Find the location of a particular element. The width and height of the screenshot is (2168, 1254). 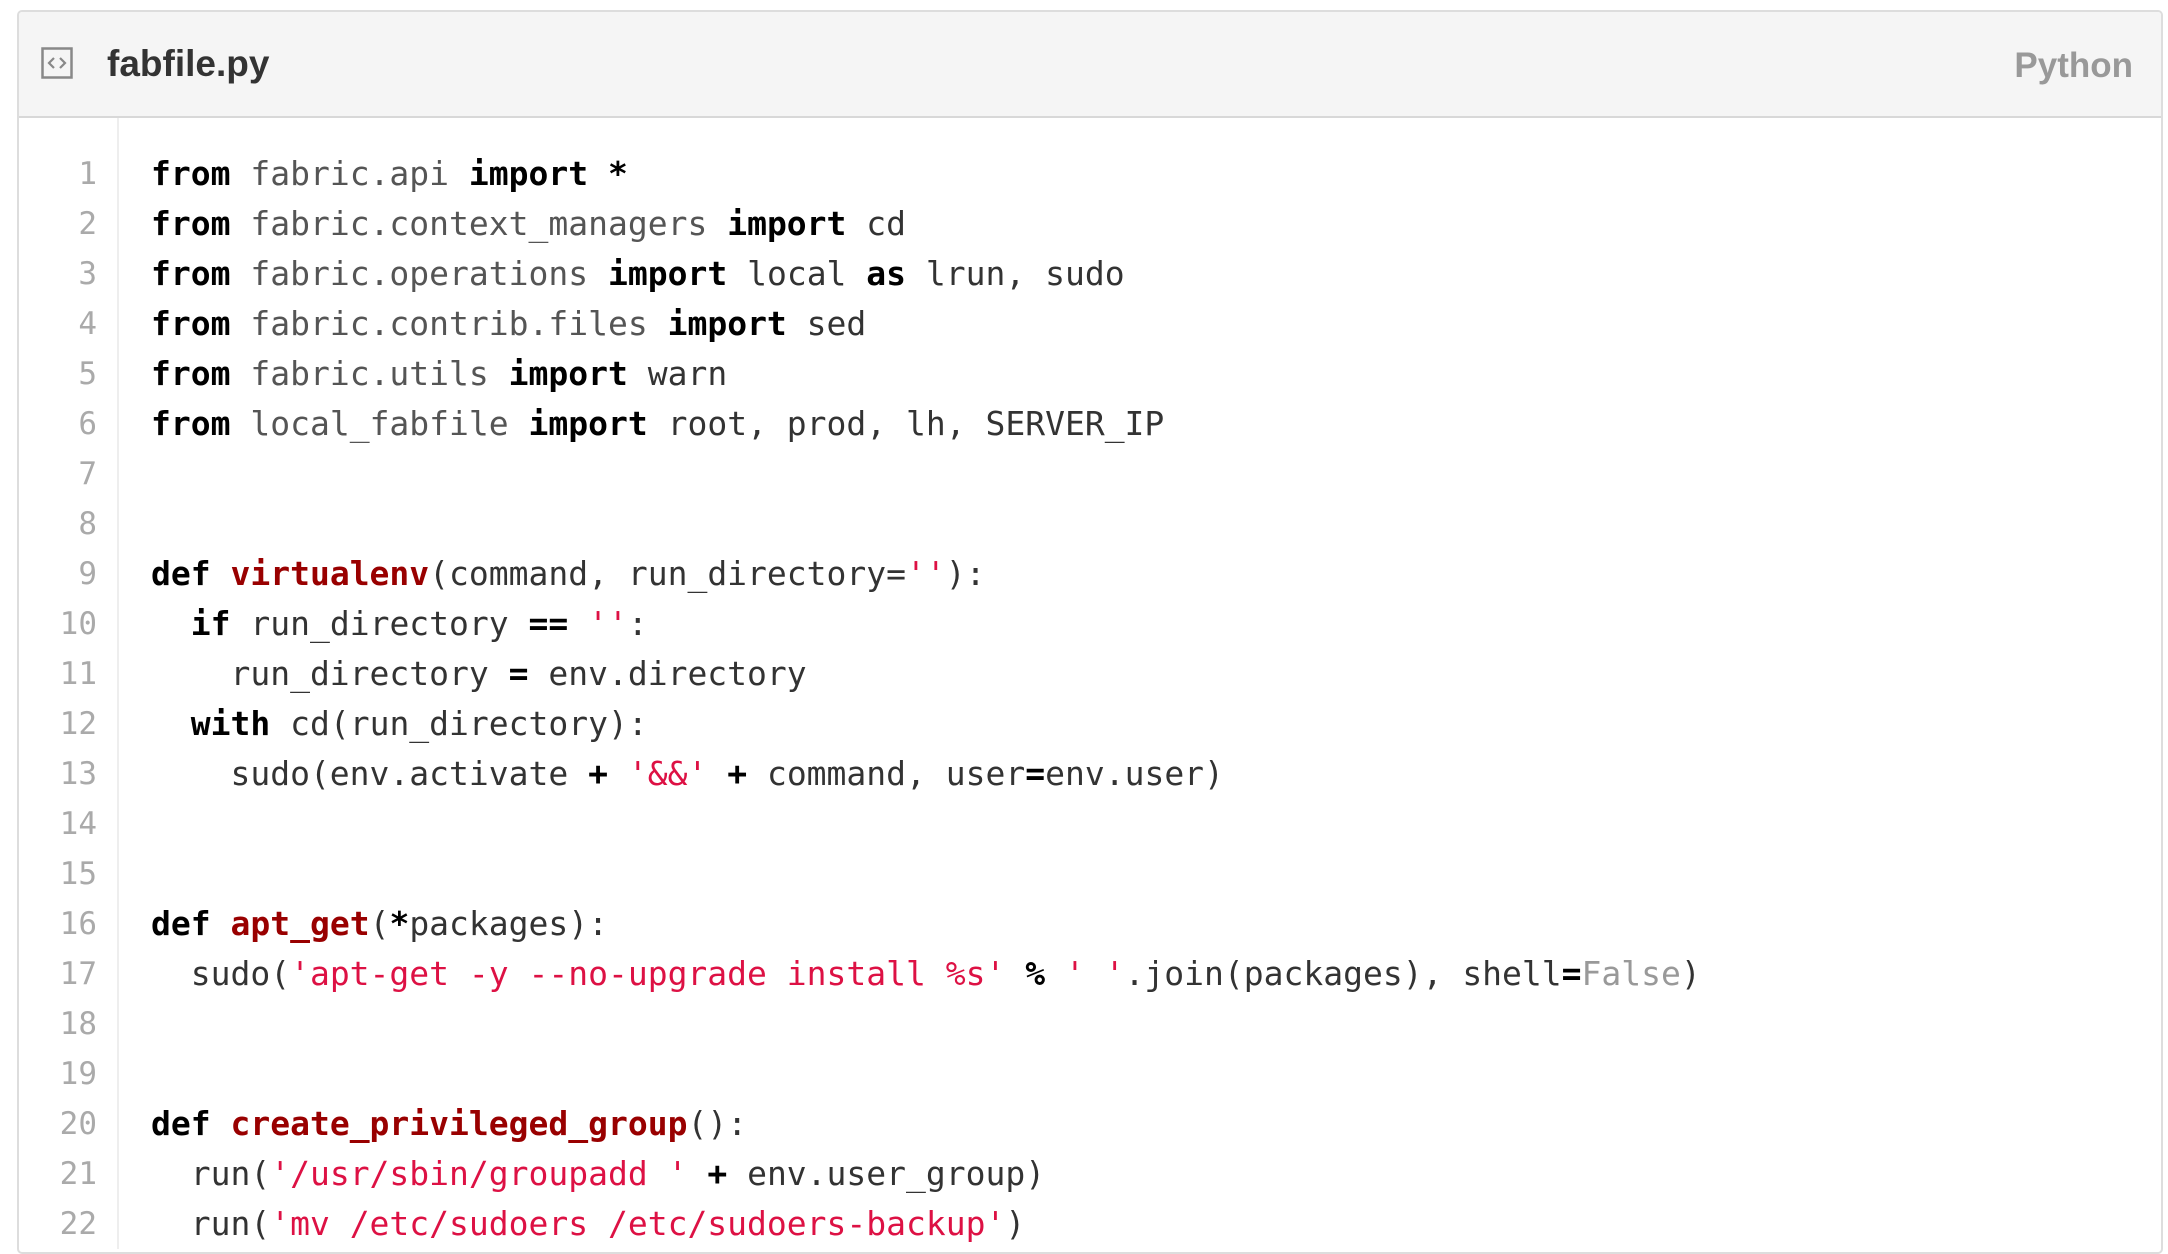

code-line: 11 run_directory = env.directory is located at coordinates (1090, 674).